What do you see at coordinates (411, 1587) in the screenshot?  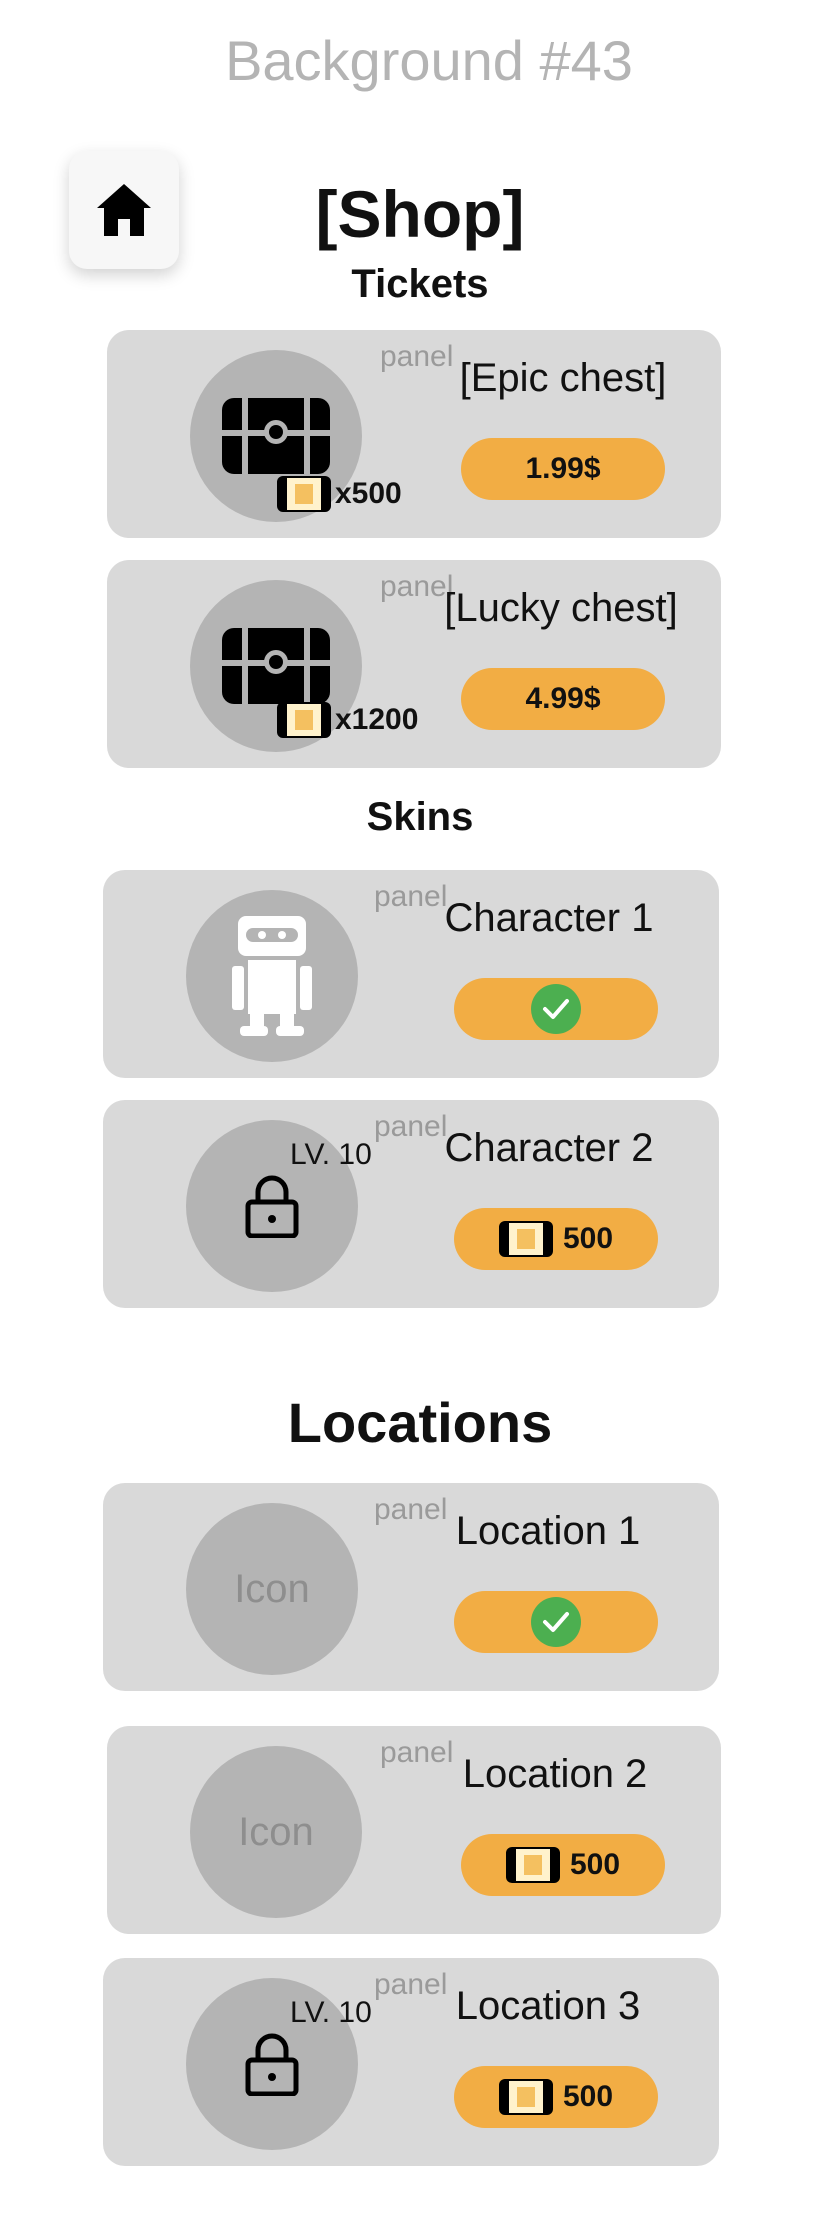 I see `location-card-1: Icon panel Location 1` at bounding box center [411, 1587].